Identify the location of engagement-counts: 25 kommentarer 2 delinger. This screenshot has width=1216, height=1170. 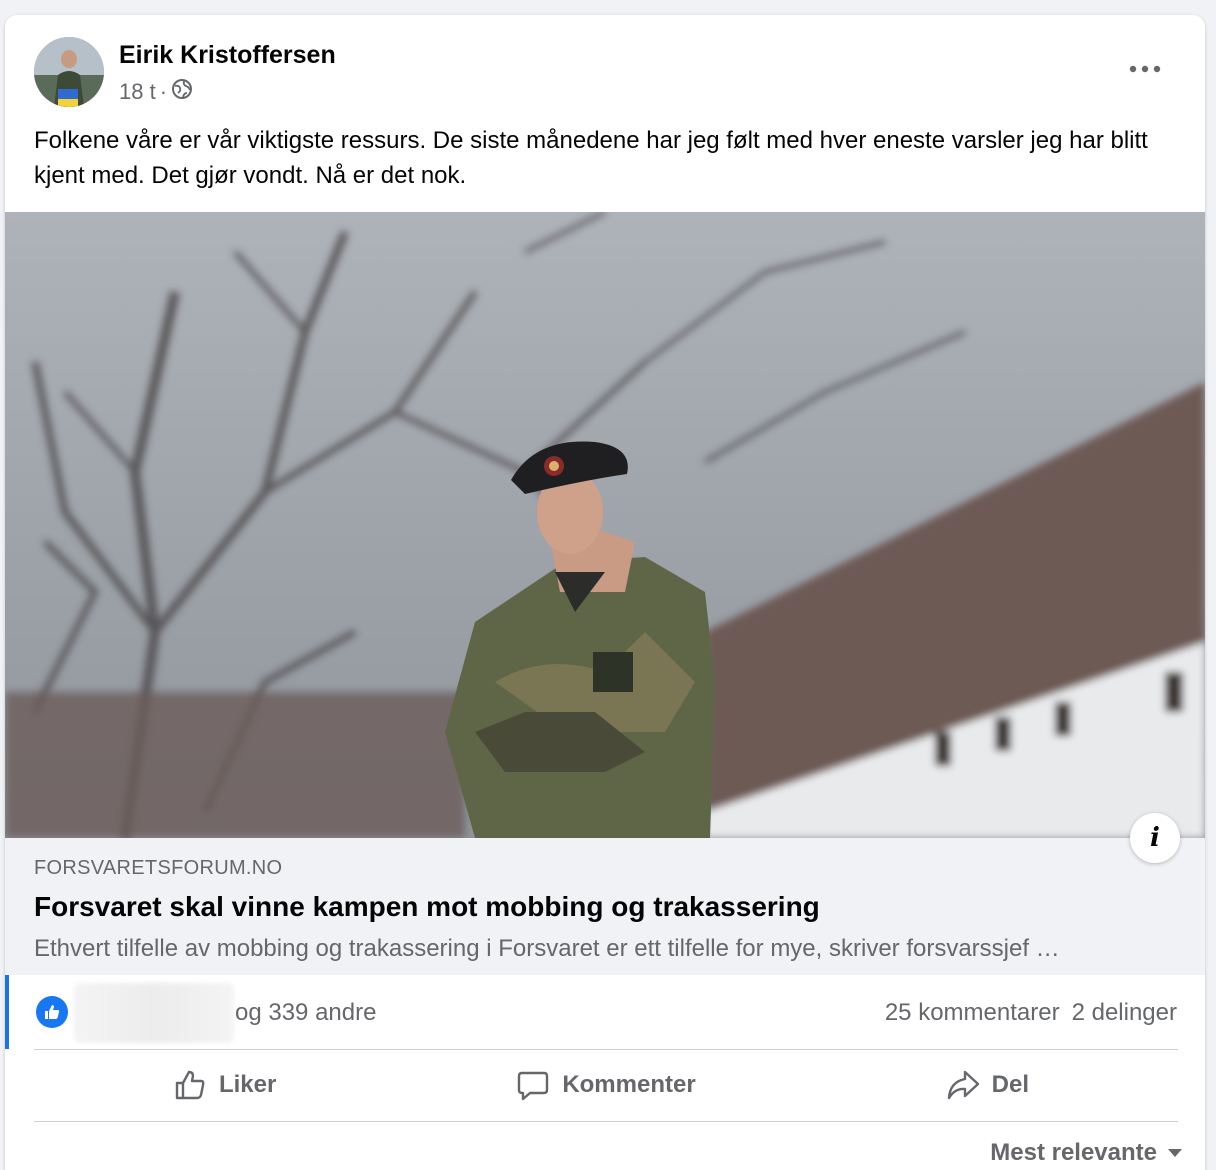
(1031, 1013).